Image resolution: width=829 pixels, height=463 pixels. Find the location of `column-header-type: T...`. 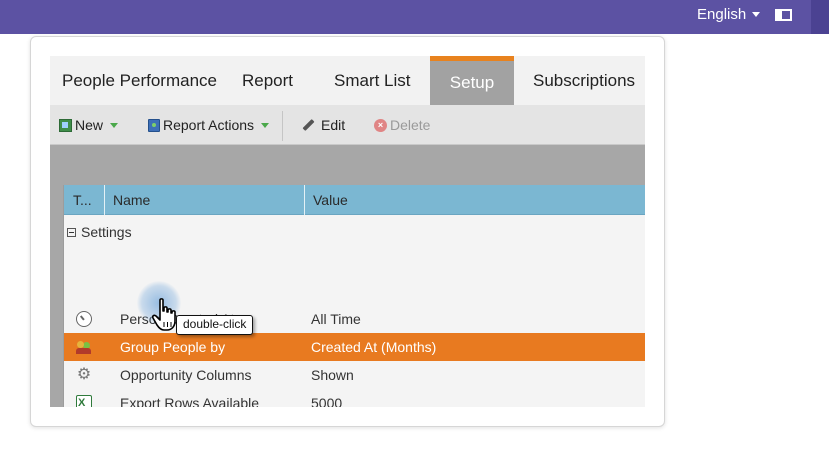

column-header-type: T... is located at coordinates (82, 200).